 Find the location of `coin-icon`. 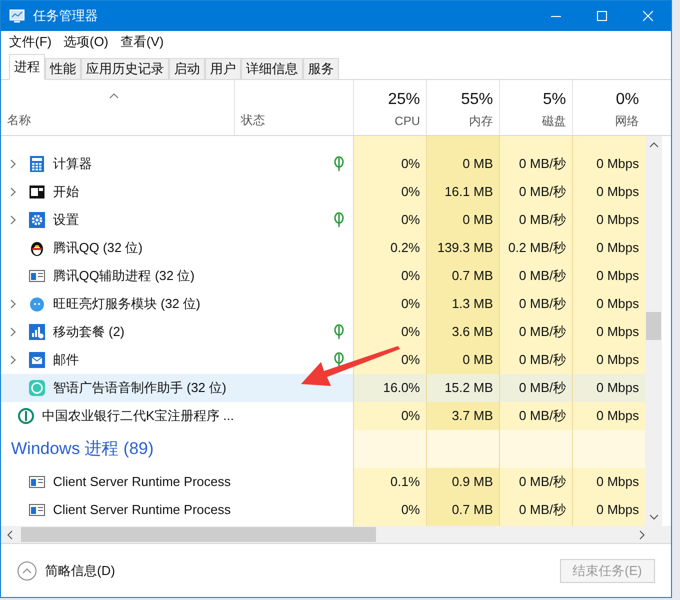

coin-icon is located at coordinates (26, 416).